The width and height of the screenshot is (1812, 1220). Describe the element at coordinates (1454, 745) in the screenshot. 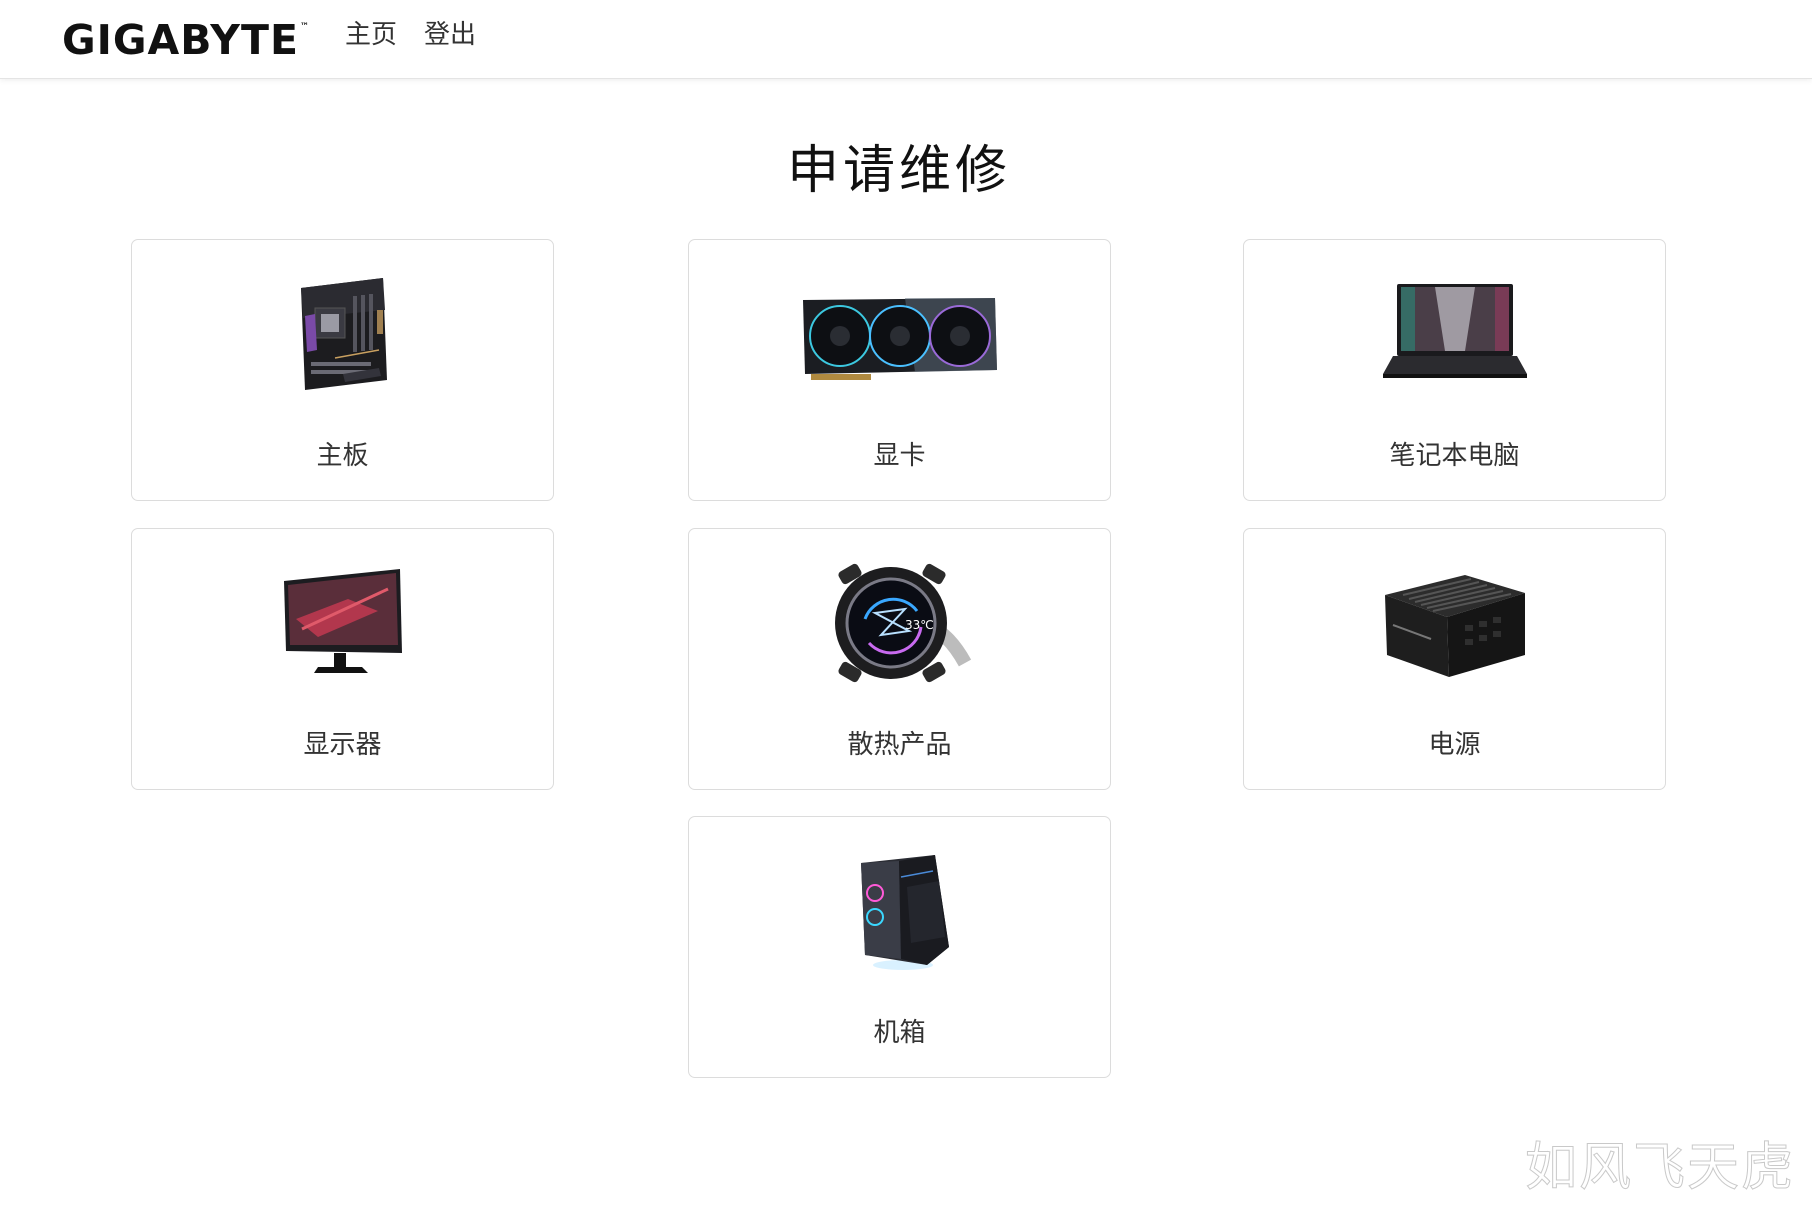

I see `category-label: 电源` at that location.